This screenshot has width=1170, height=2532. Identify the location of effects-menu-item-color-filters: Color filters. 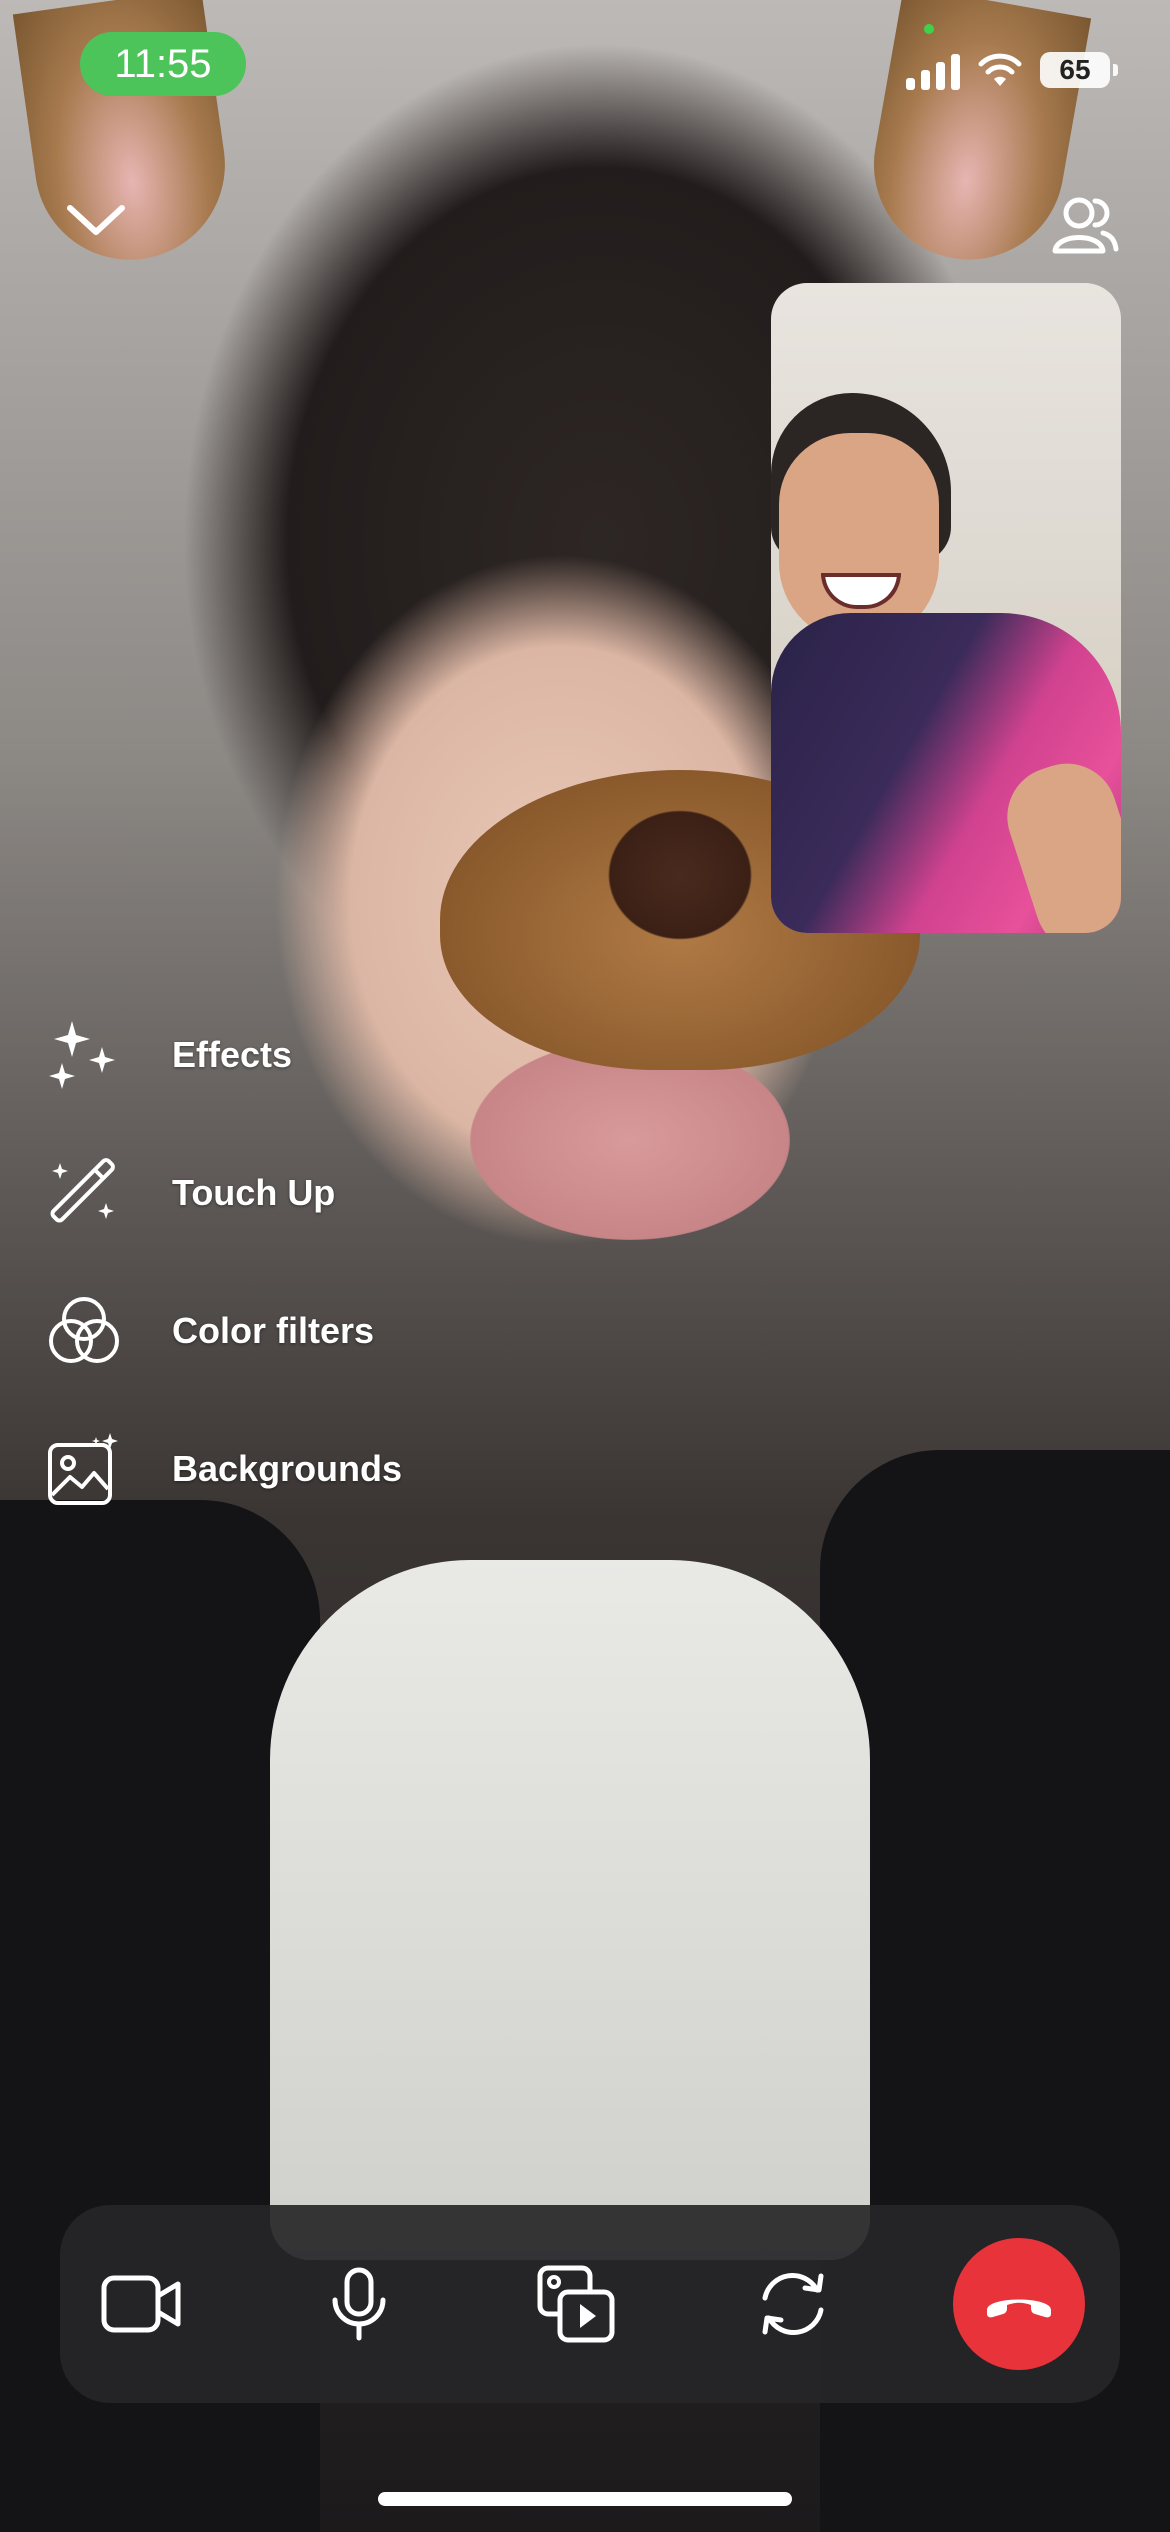
(209, 1331).